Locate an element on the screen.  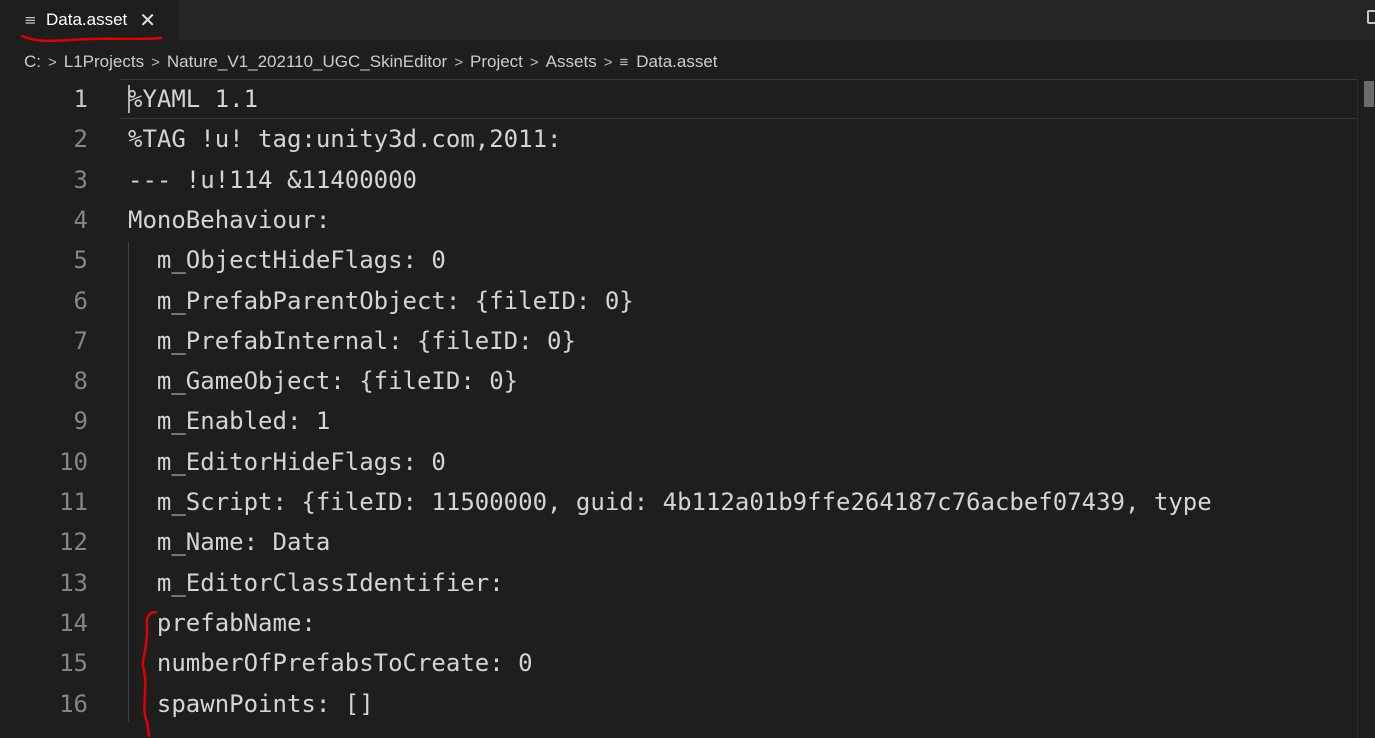
breadcrumb-item-project: Project is located at coordinates (496, 62).